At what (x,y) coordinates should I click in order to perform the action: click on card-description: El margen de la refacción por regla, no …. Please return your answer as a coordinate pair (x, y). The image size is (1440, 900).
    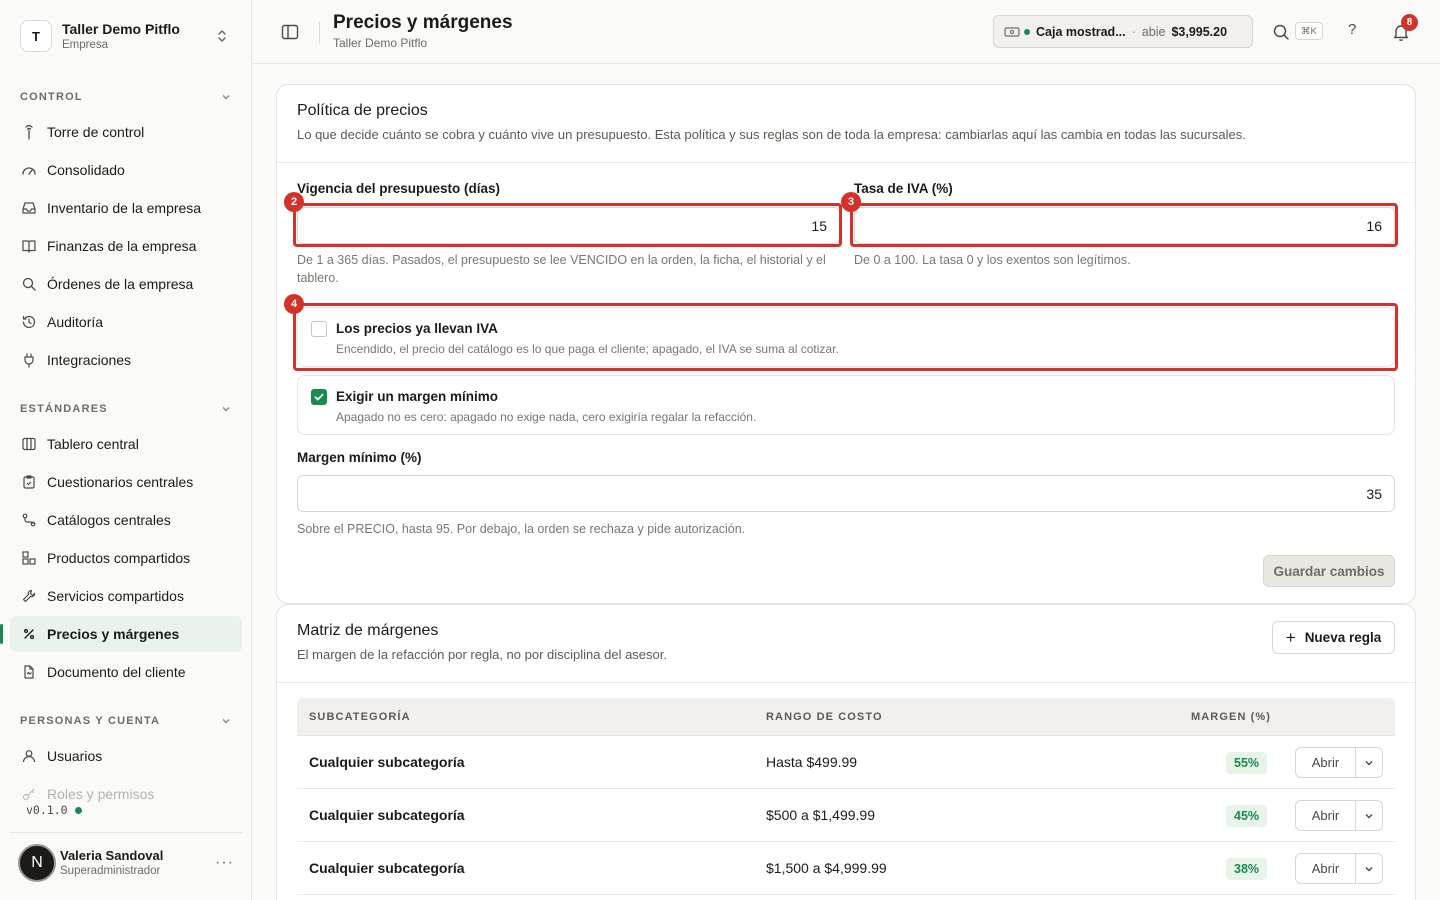
    Looking at the image, I should click on (482, 654).